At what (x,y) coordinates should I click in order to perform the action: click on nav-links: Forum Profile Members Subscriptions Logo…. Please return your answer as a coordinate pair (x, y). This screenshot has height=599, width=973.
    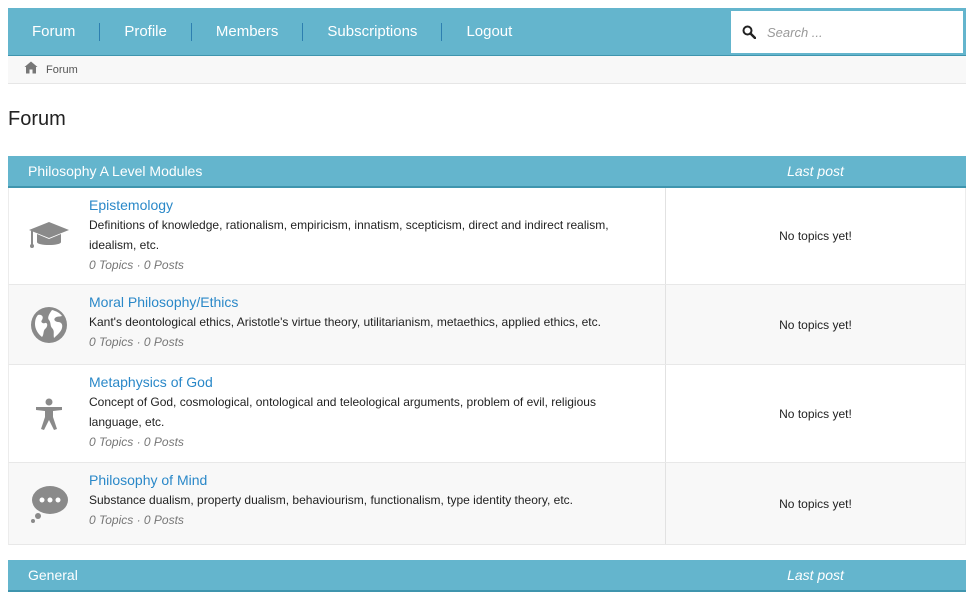
    Looking at the image, I should click on (272, 32).